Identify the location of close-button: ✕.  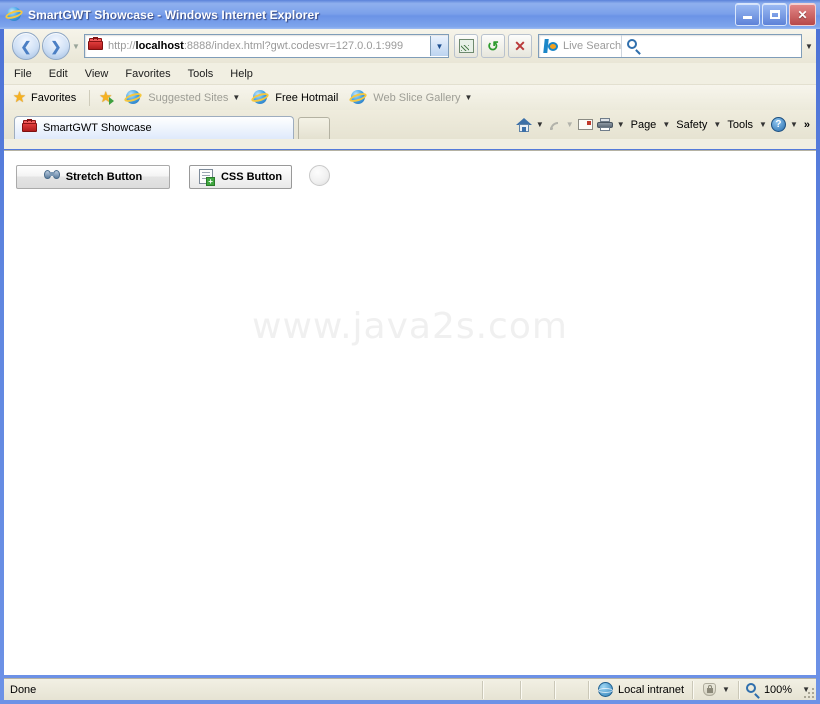
(802, 14).